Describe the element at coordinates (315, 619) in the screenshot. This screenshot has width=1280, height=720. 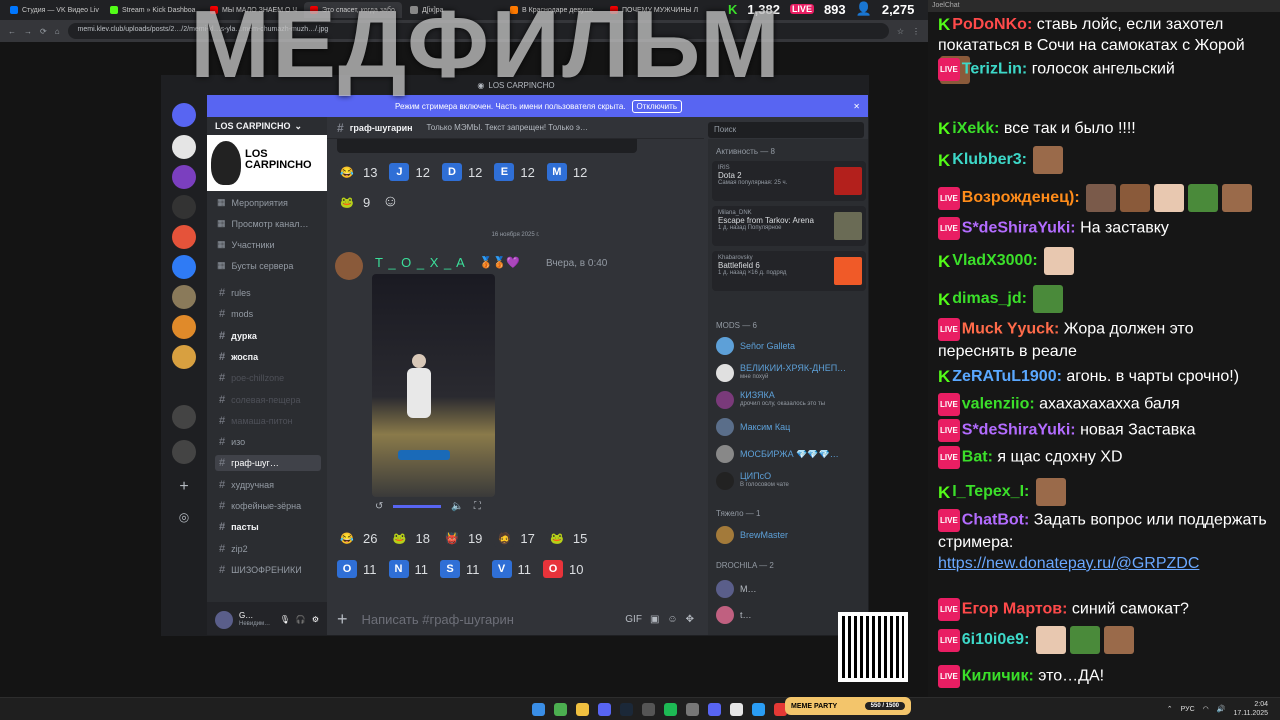
I see `settings-icon: ⚙` at that location.